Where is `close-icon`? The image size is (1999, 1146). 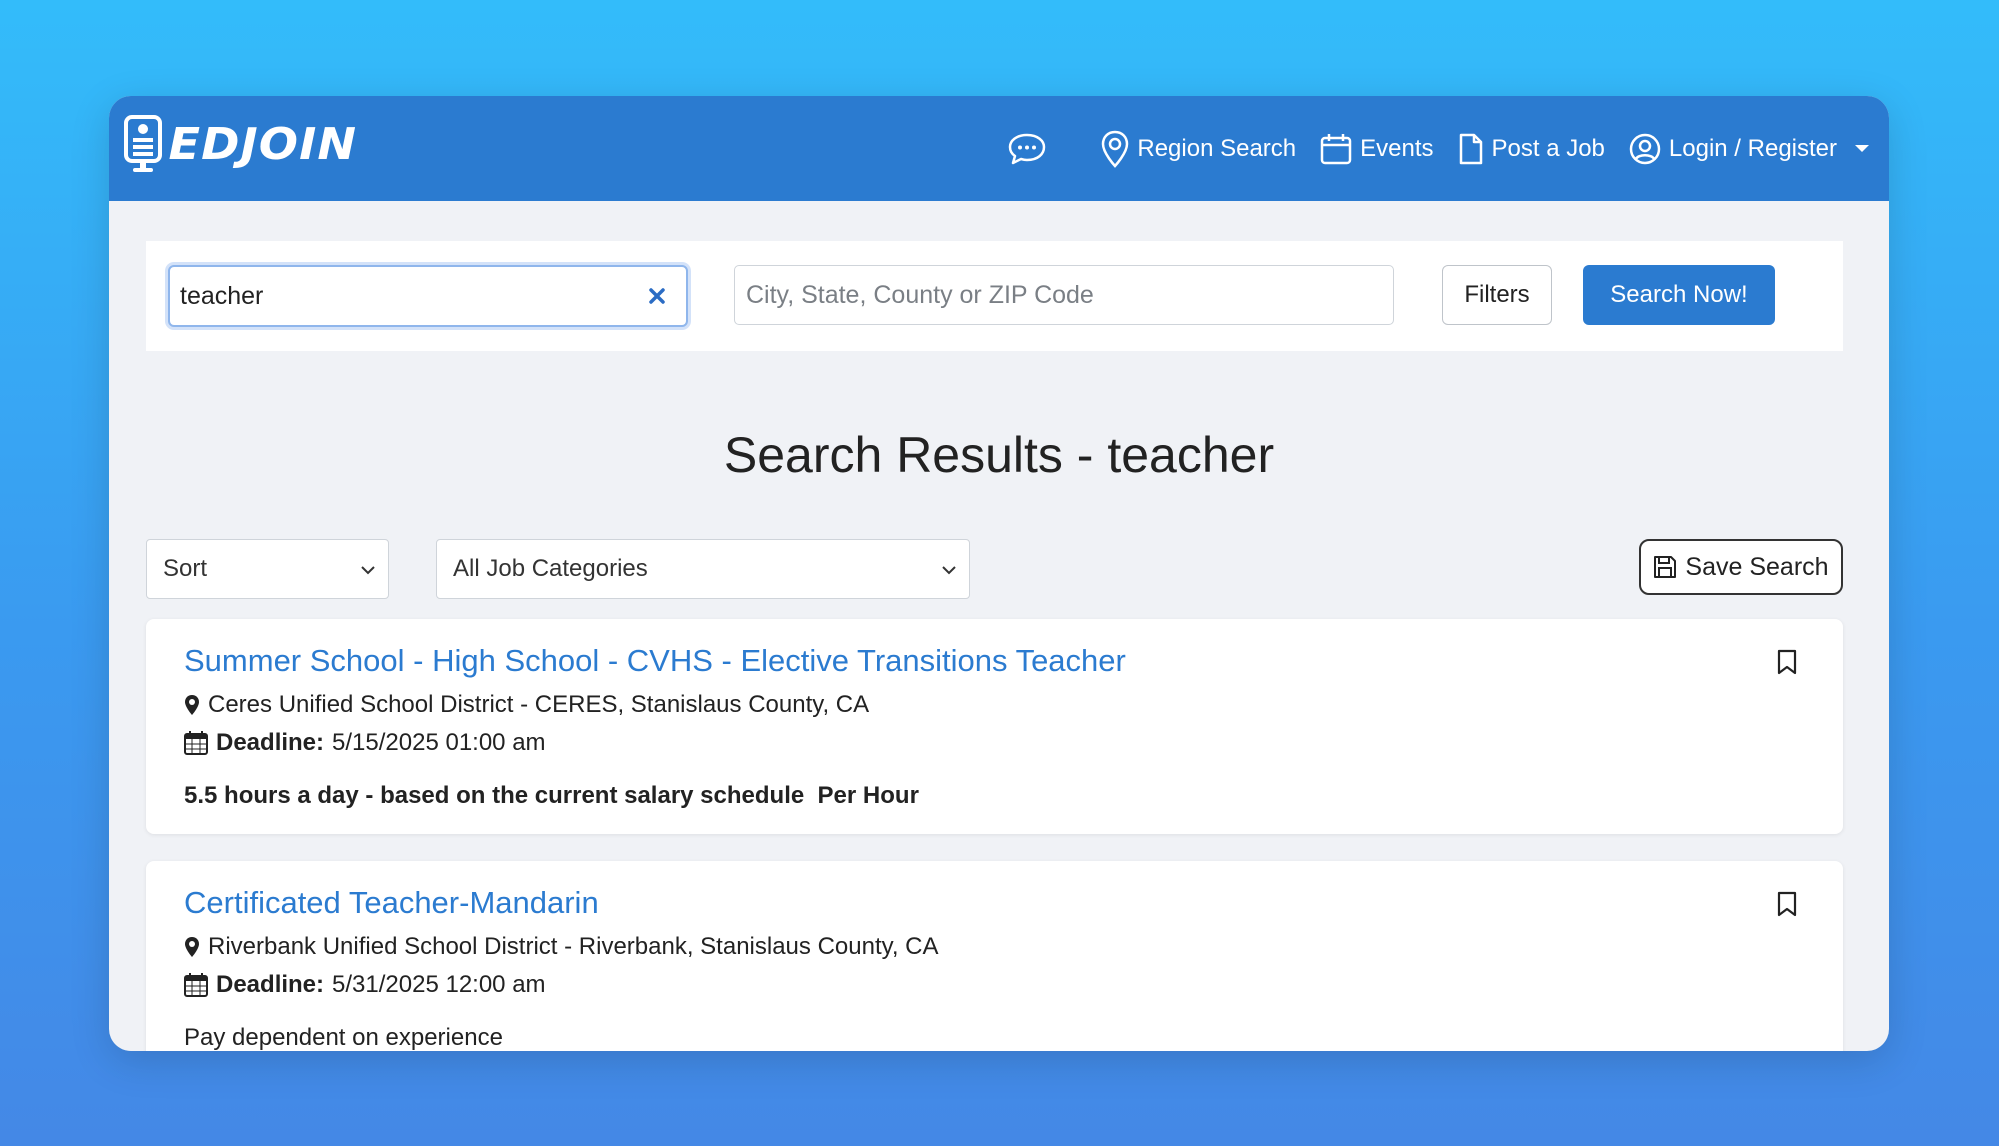 close-icon is located at coordinates (657, 296).